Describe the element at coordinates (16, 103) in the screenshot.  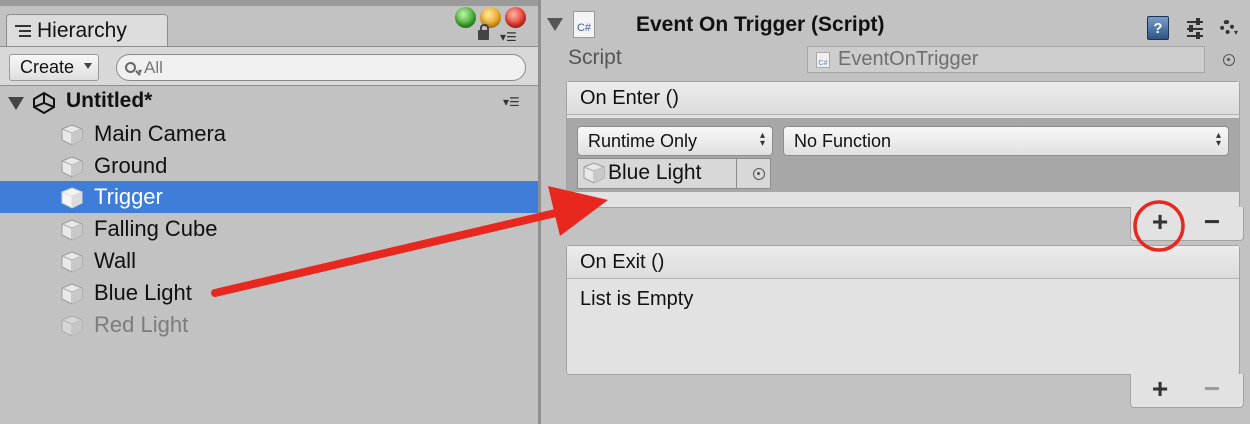
I see `disclosure-triangle-icon` at that location.